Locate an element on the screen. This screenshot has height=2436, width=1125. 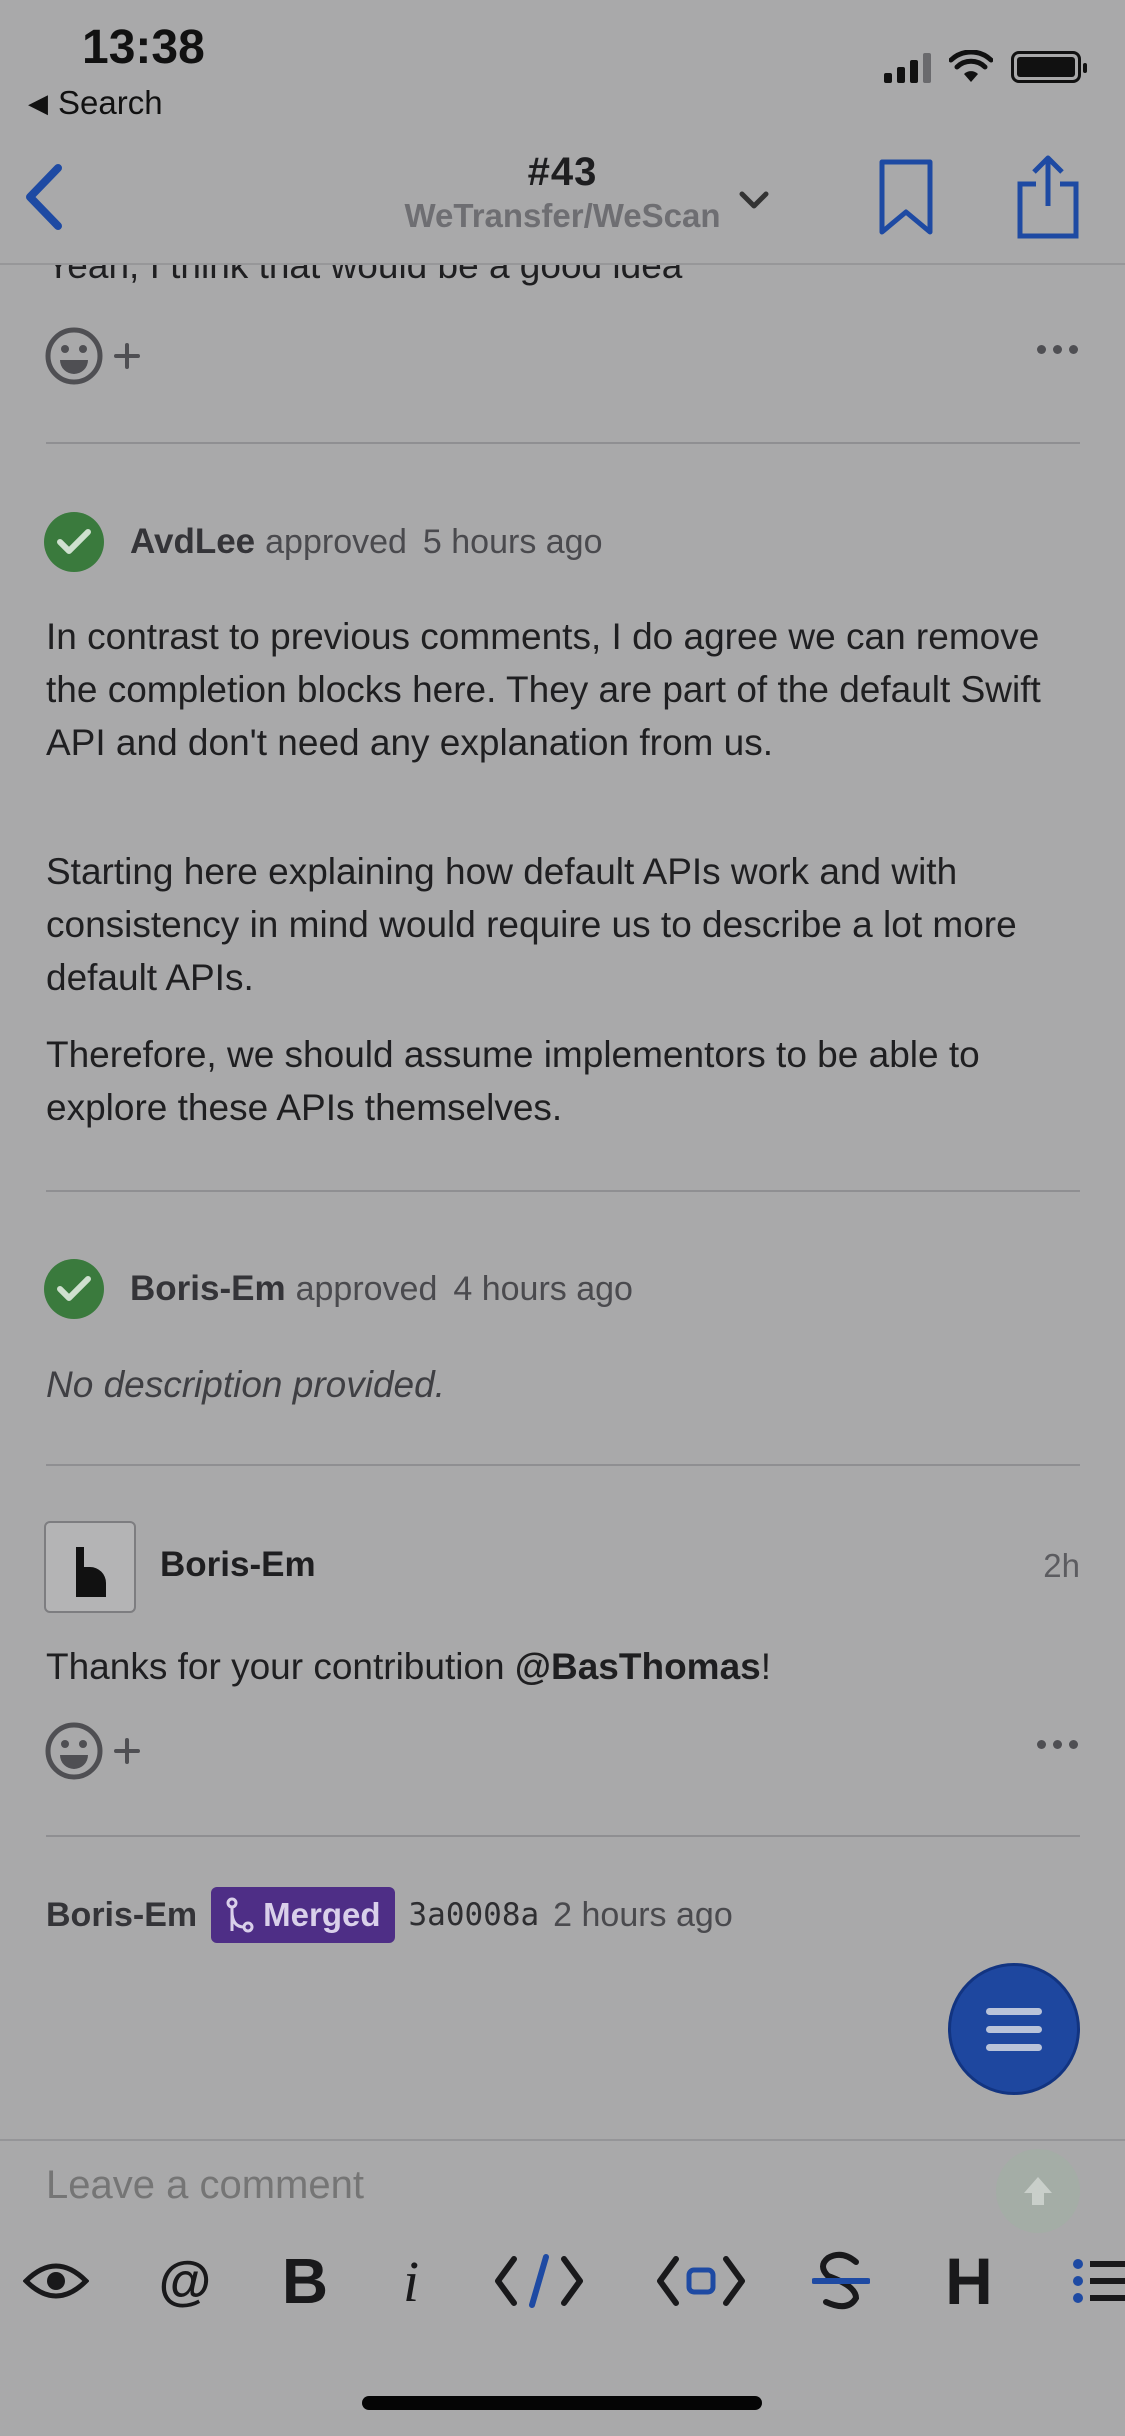
code-block-icon is located at coordinates (701, 2281).